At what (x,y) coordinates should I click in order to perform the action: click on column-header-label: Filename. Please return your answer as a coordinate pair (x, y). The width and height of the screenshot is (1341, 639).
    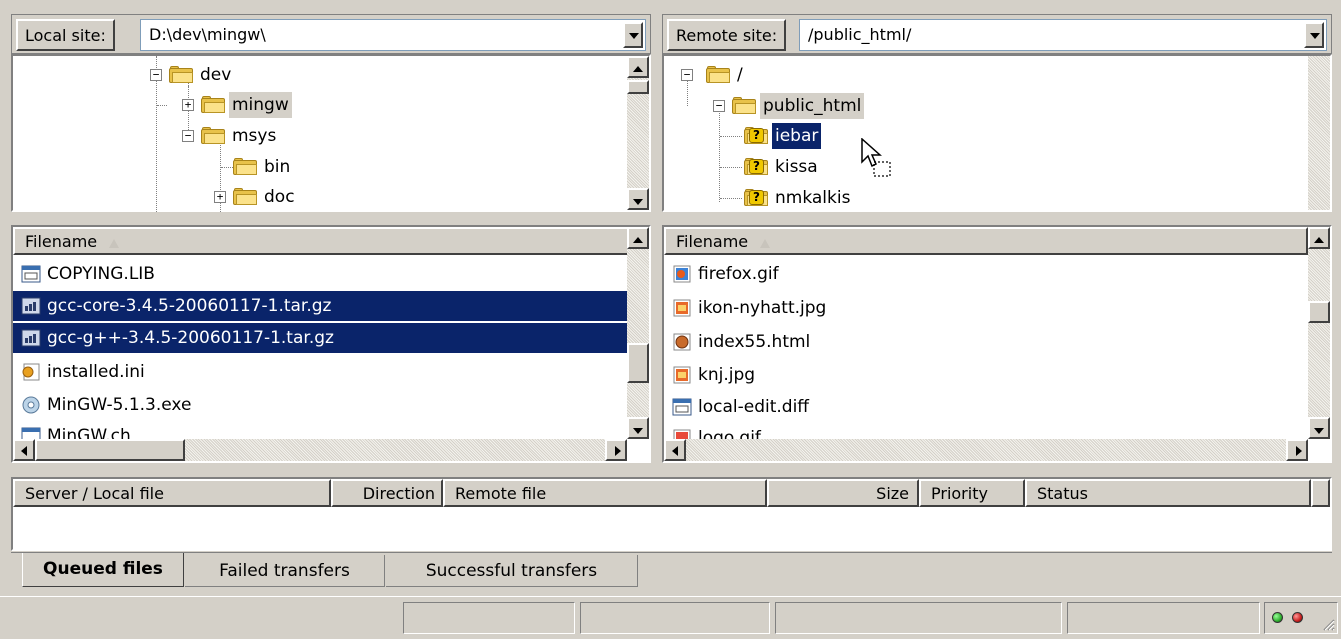
    Looking at the image, I should click on (61, 241).